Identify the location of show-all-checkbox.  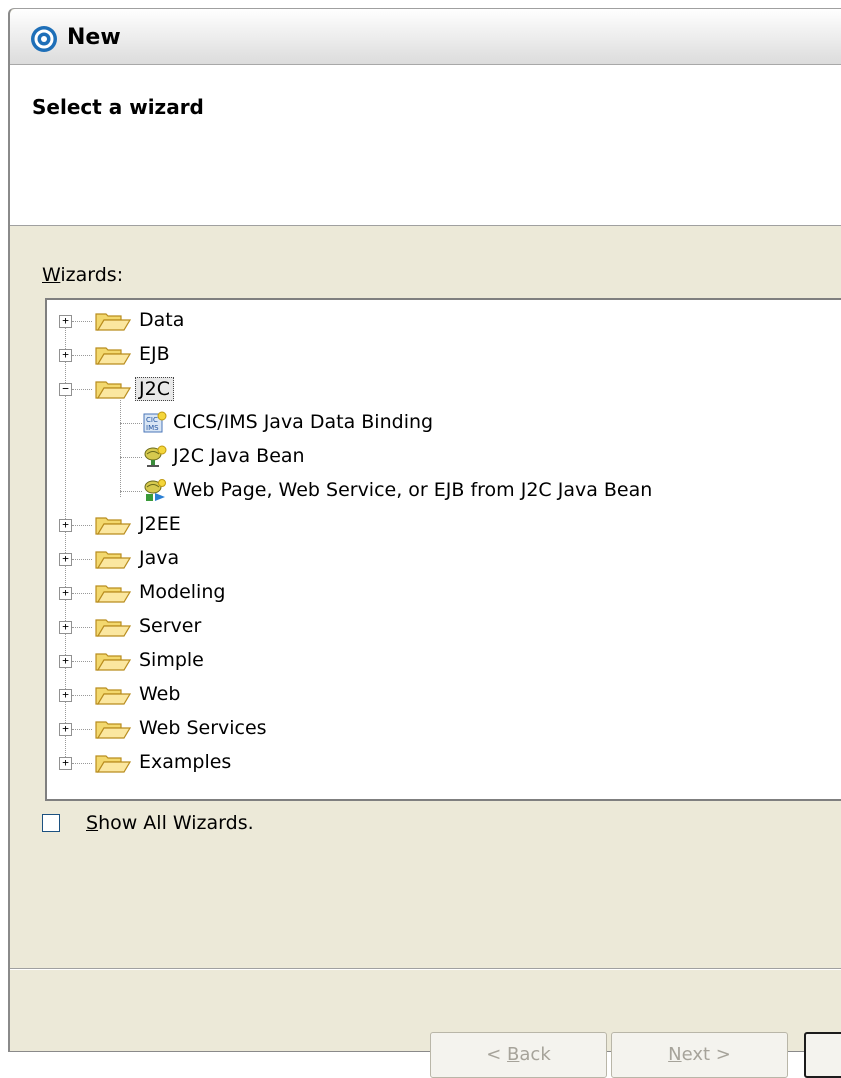
(51, 823).